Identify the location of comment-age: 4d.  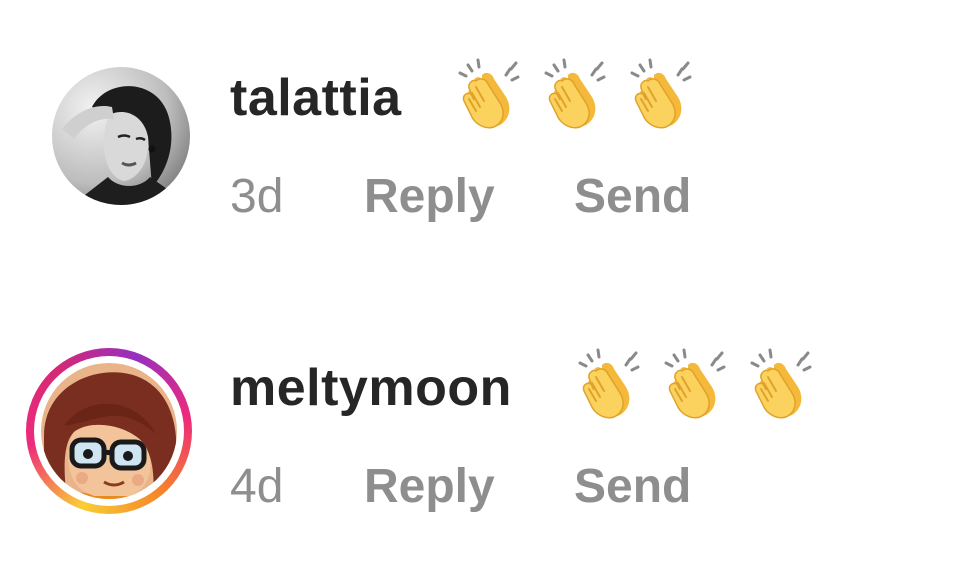
(257, 486).